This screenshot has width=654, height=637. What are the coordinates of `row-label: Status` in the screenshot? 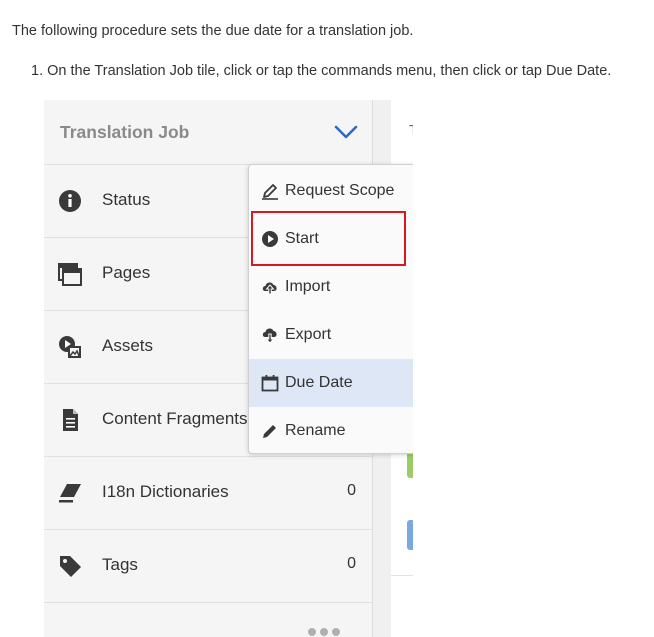 It's located at (126, 199).